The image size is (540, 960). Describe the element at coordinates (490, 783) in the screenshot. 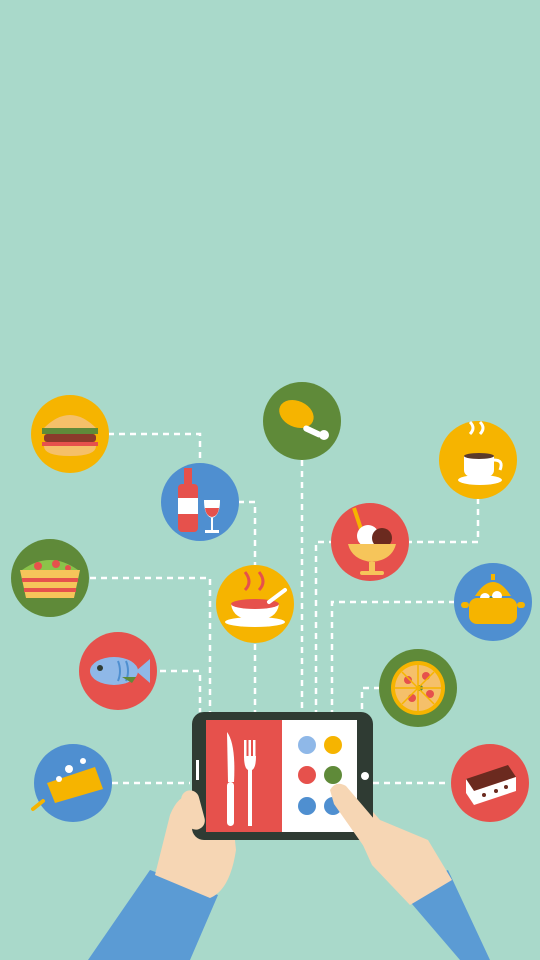

I see `cake-slice-icon` at that location.